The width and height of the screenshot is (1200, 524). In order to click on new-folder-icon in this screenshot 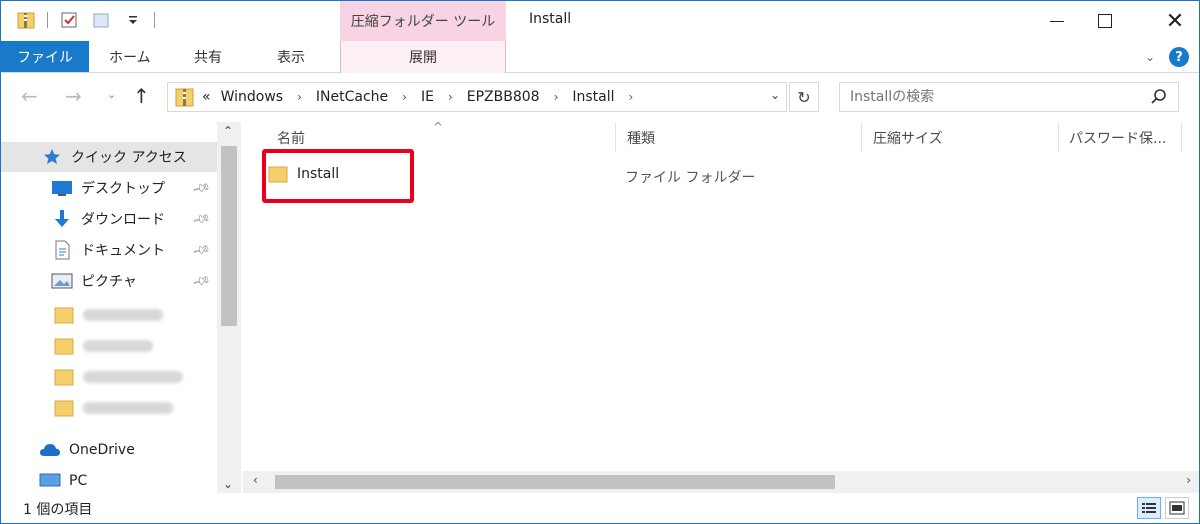, I will do `click(101, 20)`.